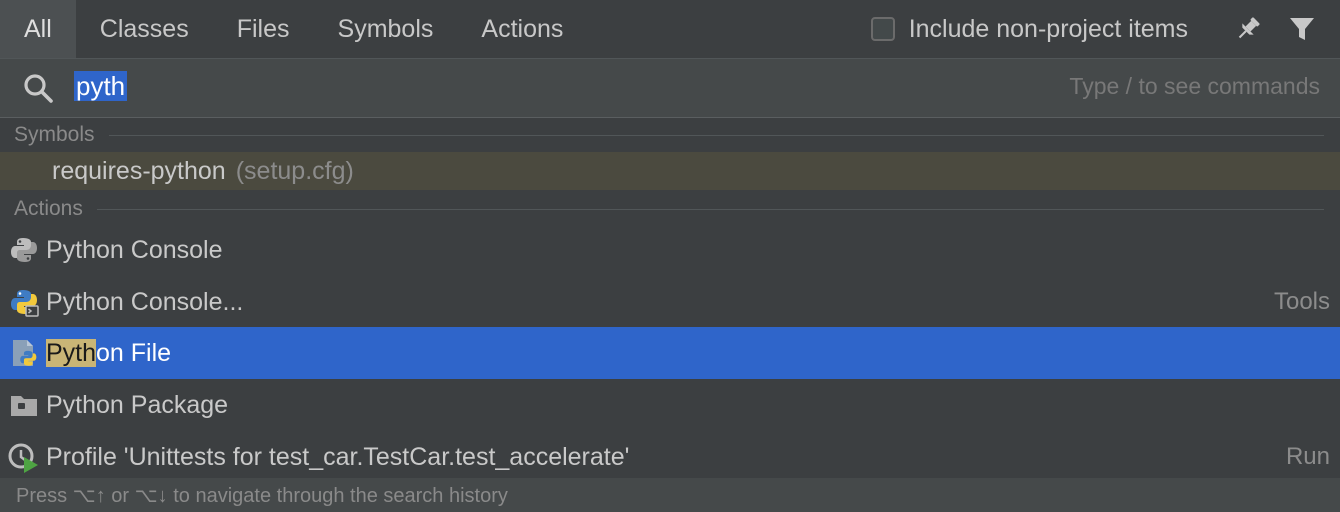 Image resolution: width=1340 pixels, height=512 pixels. Describe the element at coordinates (24, 405) in the screenshot. I see `folder-package-icon` at that location.